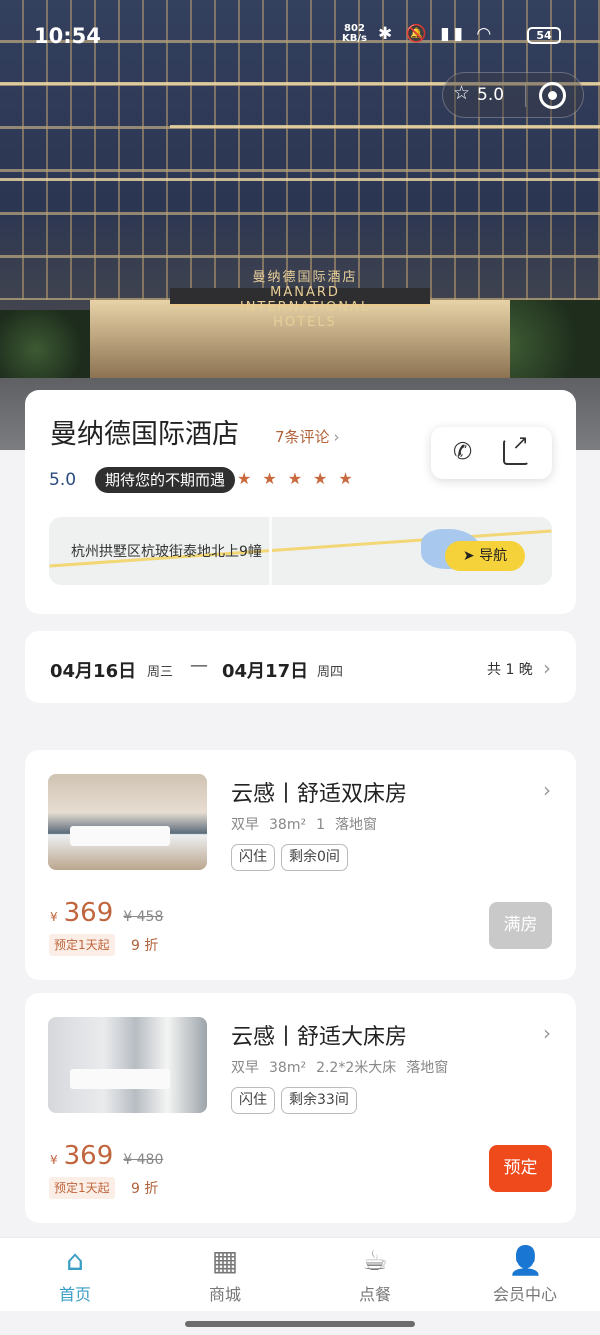 Image resolution: width=600 pixels, height=1335 pixels. What do you see at coordinates (552, 95) in the screenshot?
I see `target-icon` at bounding box center [552, 95].